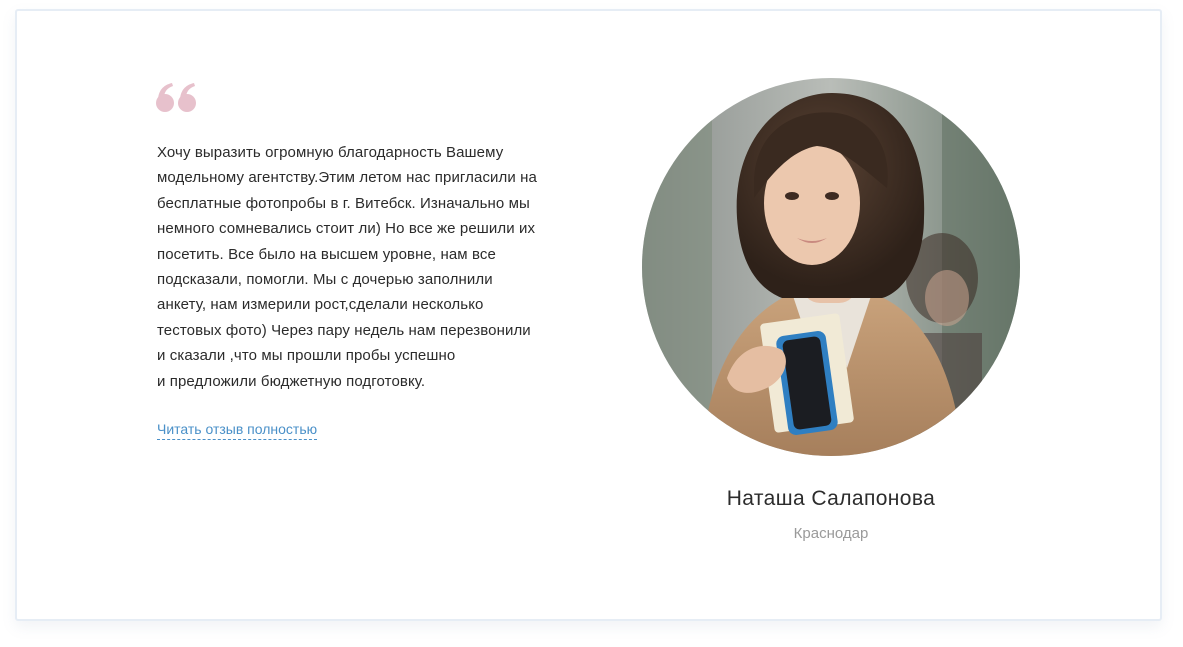 This screenshot has height=647, width=1183. What do you see at coordinates (831, 498) in the screenshot?
I see `author-name: Наташа Салапонова` at bounding box center [831, 498].